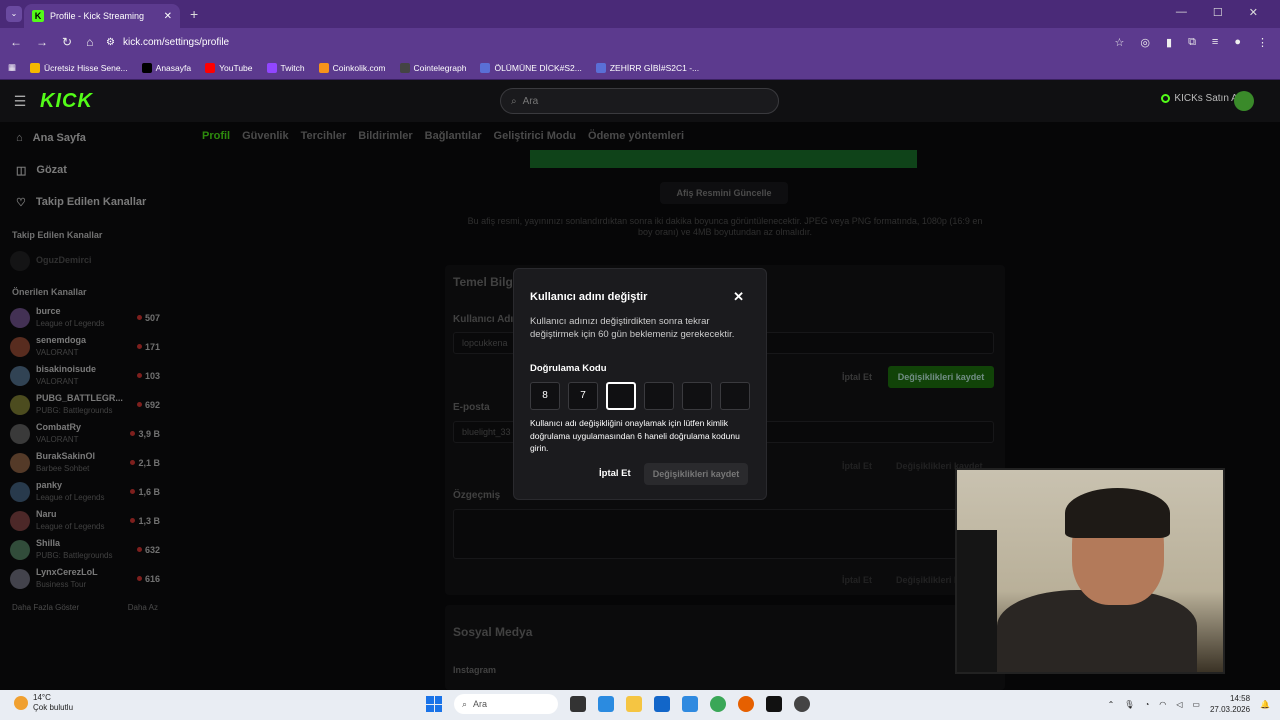  Describe the element at coordinates (718, 704) in the screenshot. I see `chrome-icon` at that location.